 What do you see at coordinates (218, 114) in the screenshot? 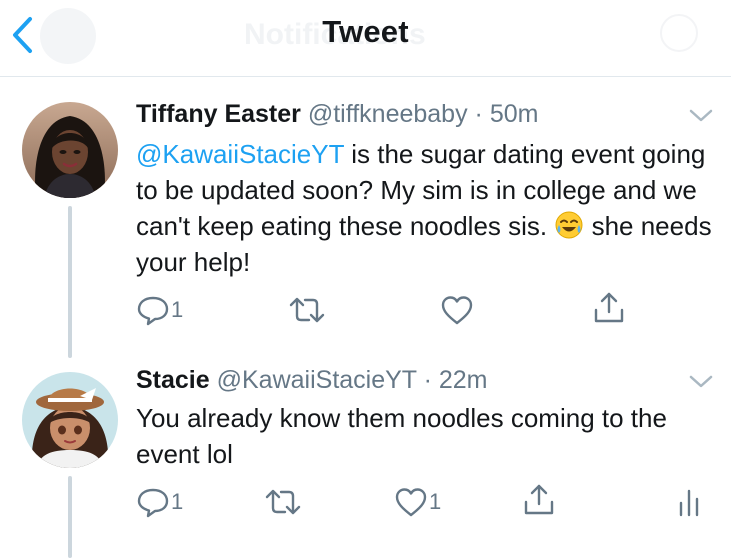
I see `display-name: Tiffany Easter` at bounding box center [218, 114].